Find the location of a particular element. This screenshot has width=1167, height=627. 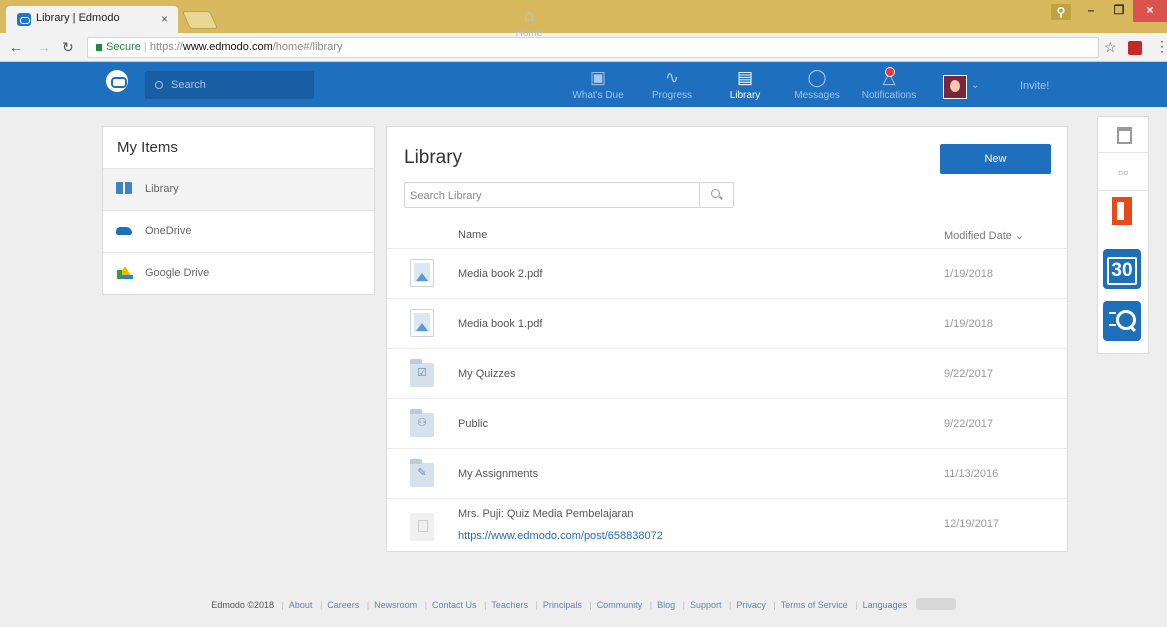

sidebar-item-onedrive: OneDrive is located at coordinates (238, 232).